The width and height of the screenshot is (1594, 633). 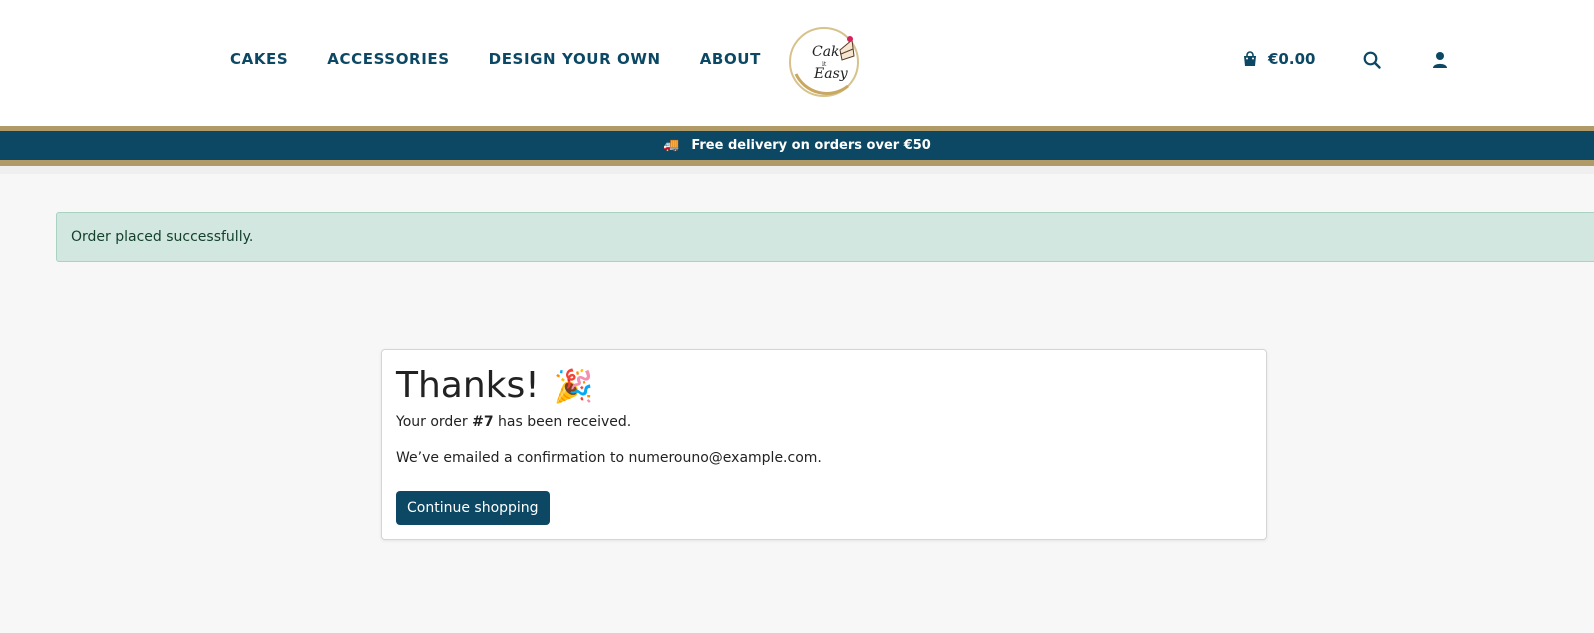 I want to click on page-title: Thanks! 🎉, so click(x=495, y=386).